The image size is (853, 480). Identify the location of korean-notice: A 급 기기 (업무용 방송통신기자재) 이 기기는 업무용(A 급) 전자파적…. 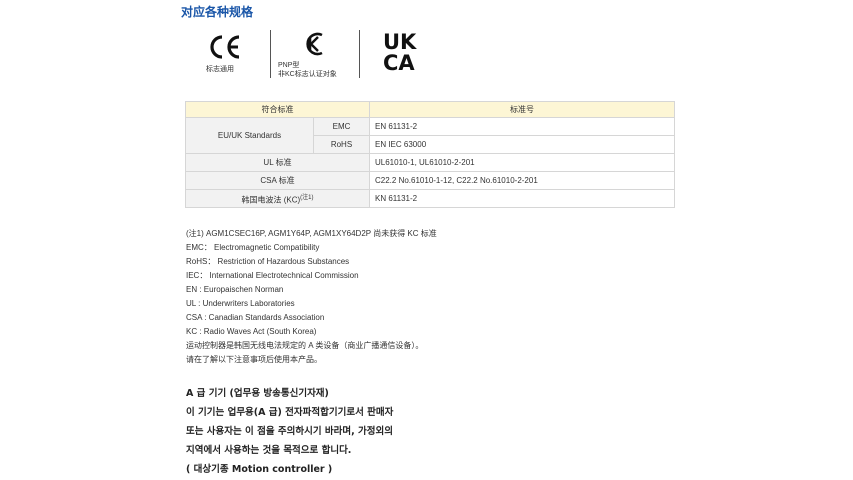
(289, 431).